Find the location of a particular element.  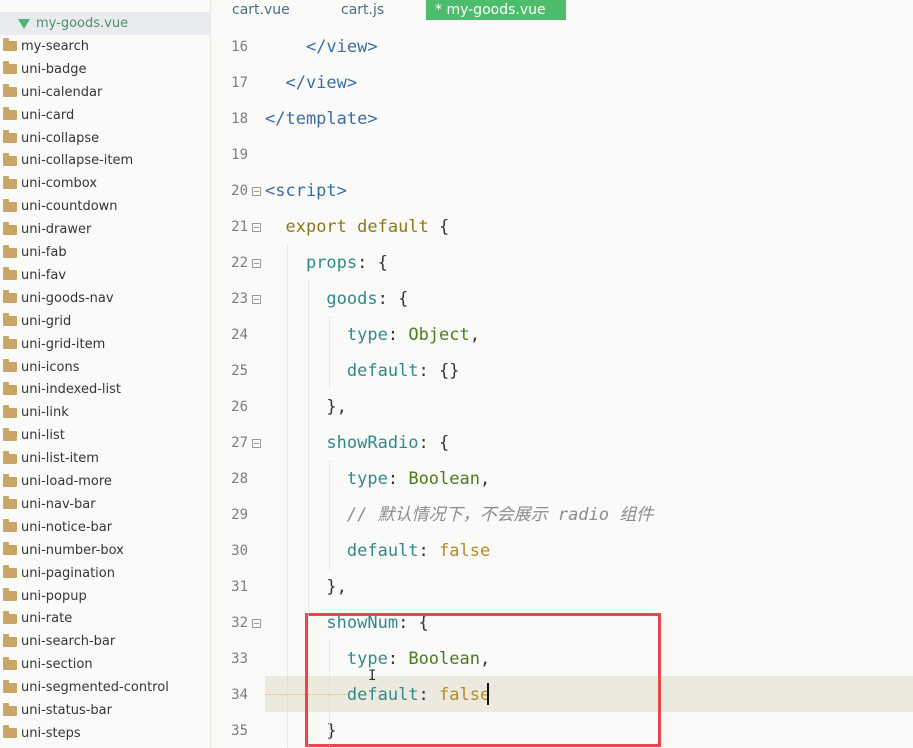

code-line: props: { is located at coordinates (326, 263).